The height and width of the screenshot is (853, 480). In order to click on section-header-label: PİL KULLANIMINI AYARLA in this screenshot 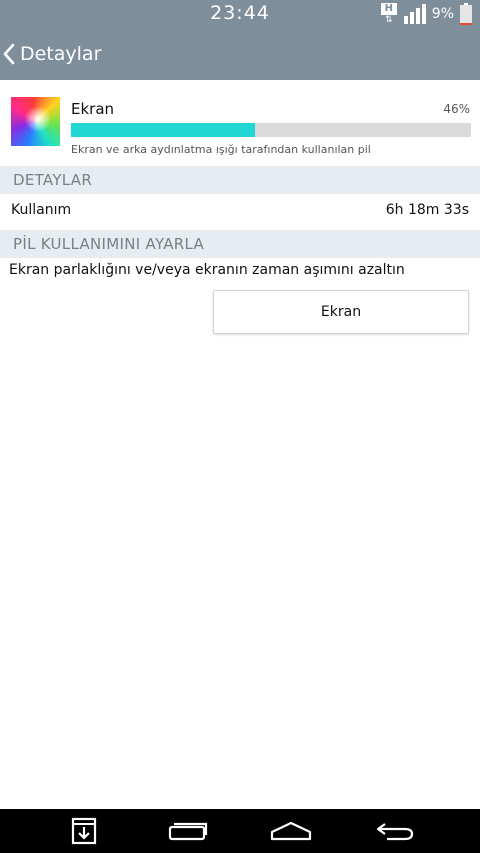, I will do `click(109, 244)`.